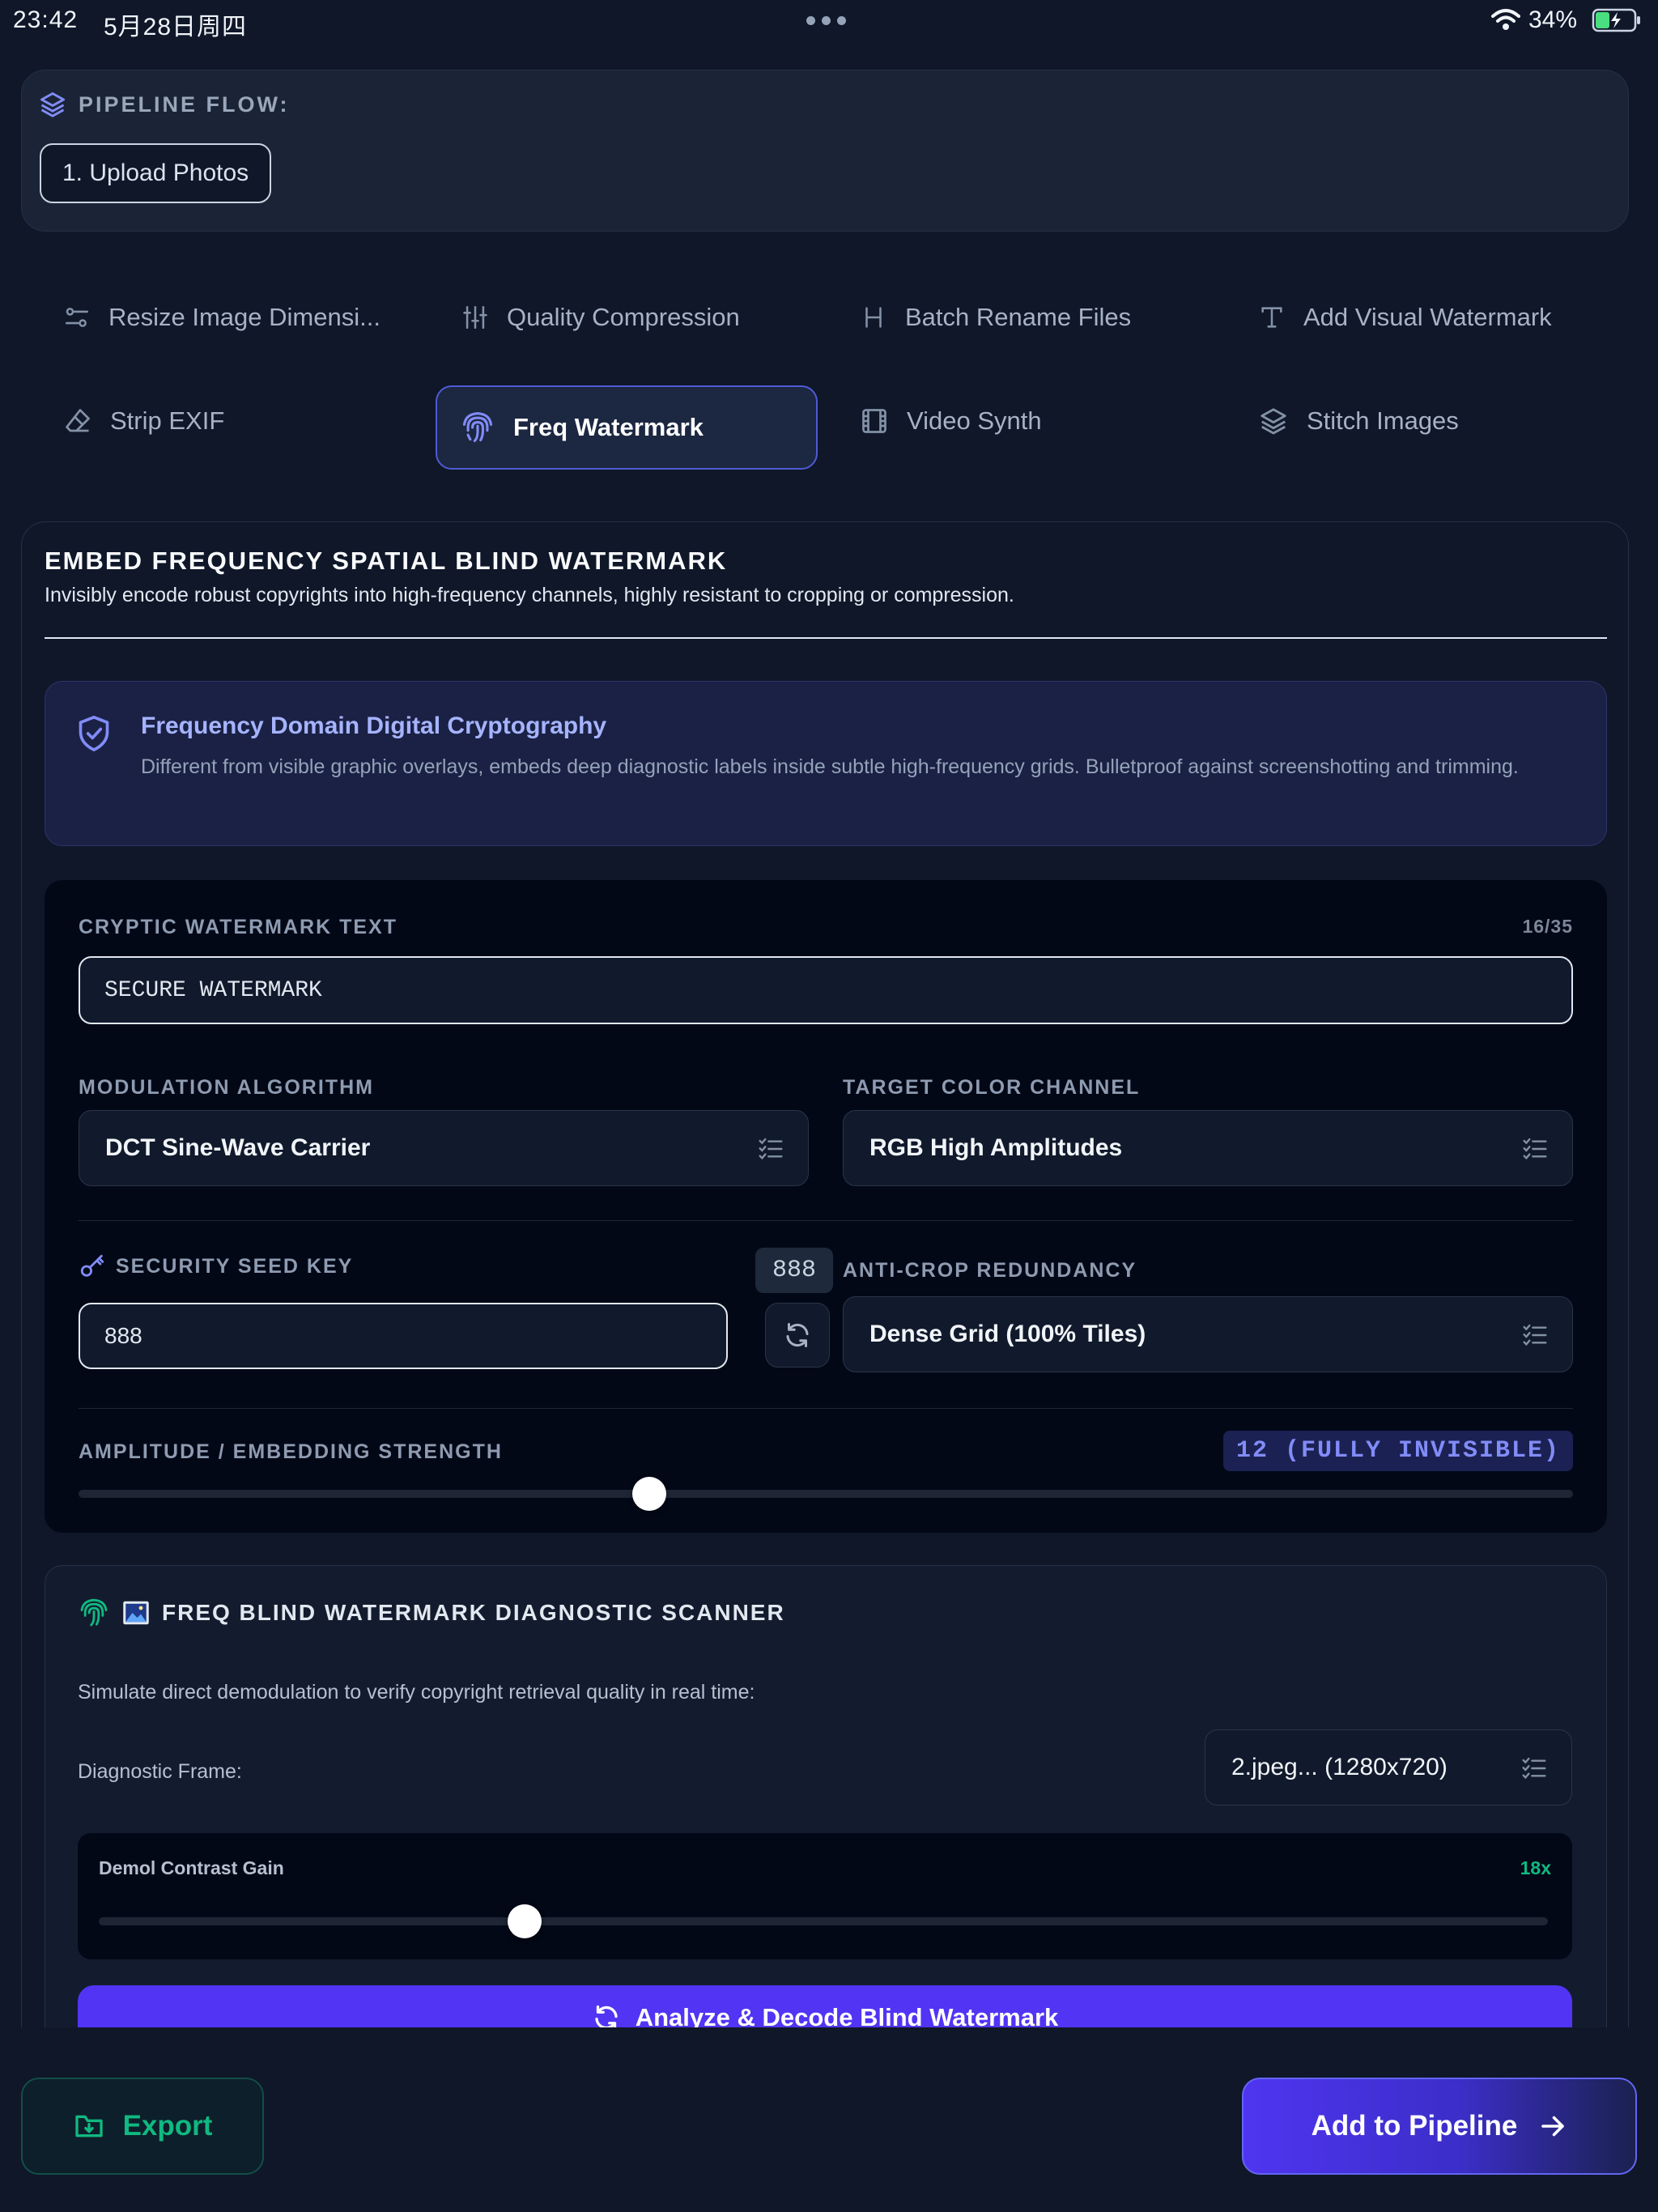 This screenshot has height=2212, width=1658. Describe the element at coordinates (374, 726) in the screenshot. I see `info-title: Frequency Domain Digital Cryptography` at that location.